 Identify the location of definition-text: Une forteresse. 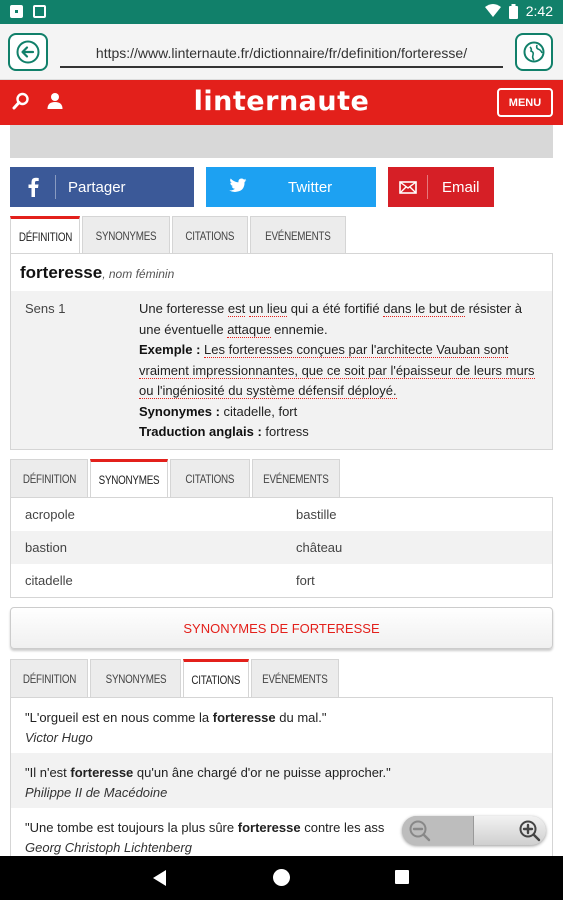
(183, 308).